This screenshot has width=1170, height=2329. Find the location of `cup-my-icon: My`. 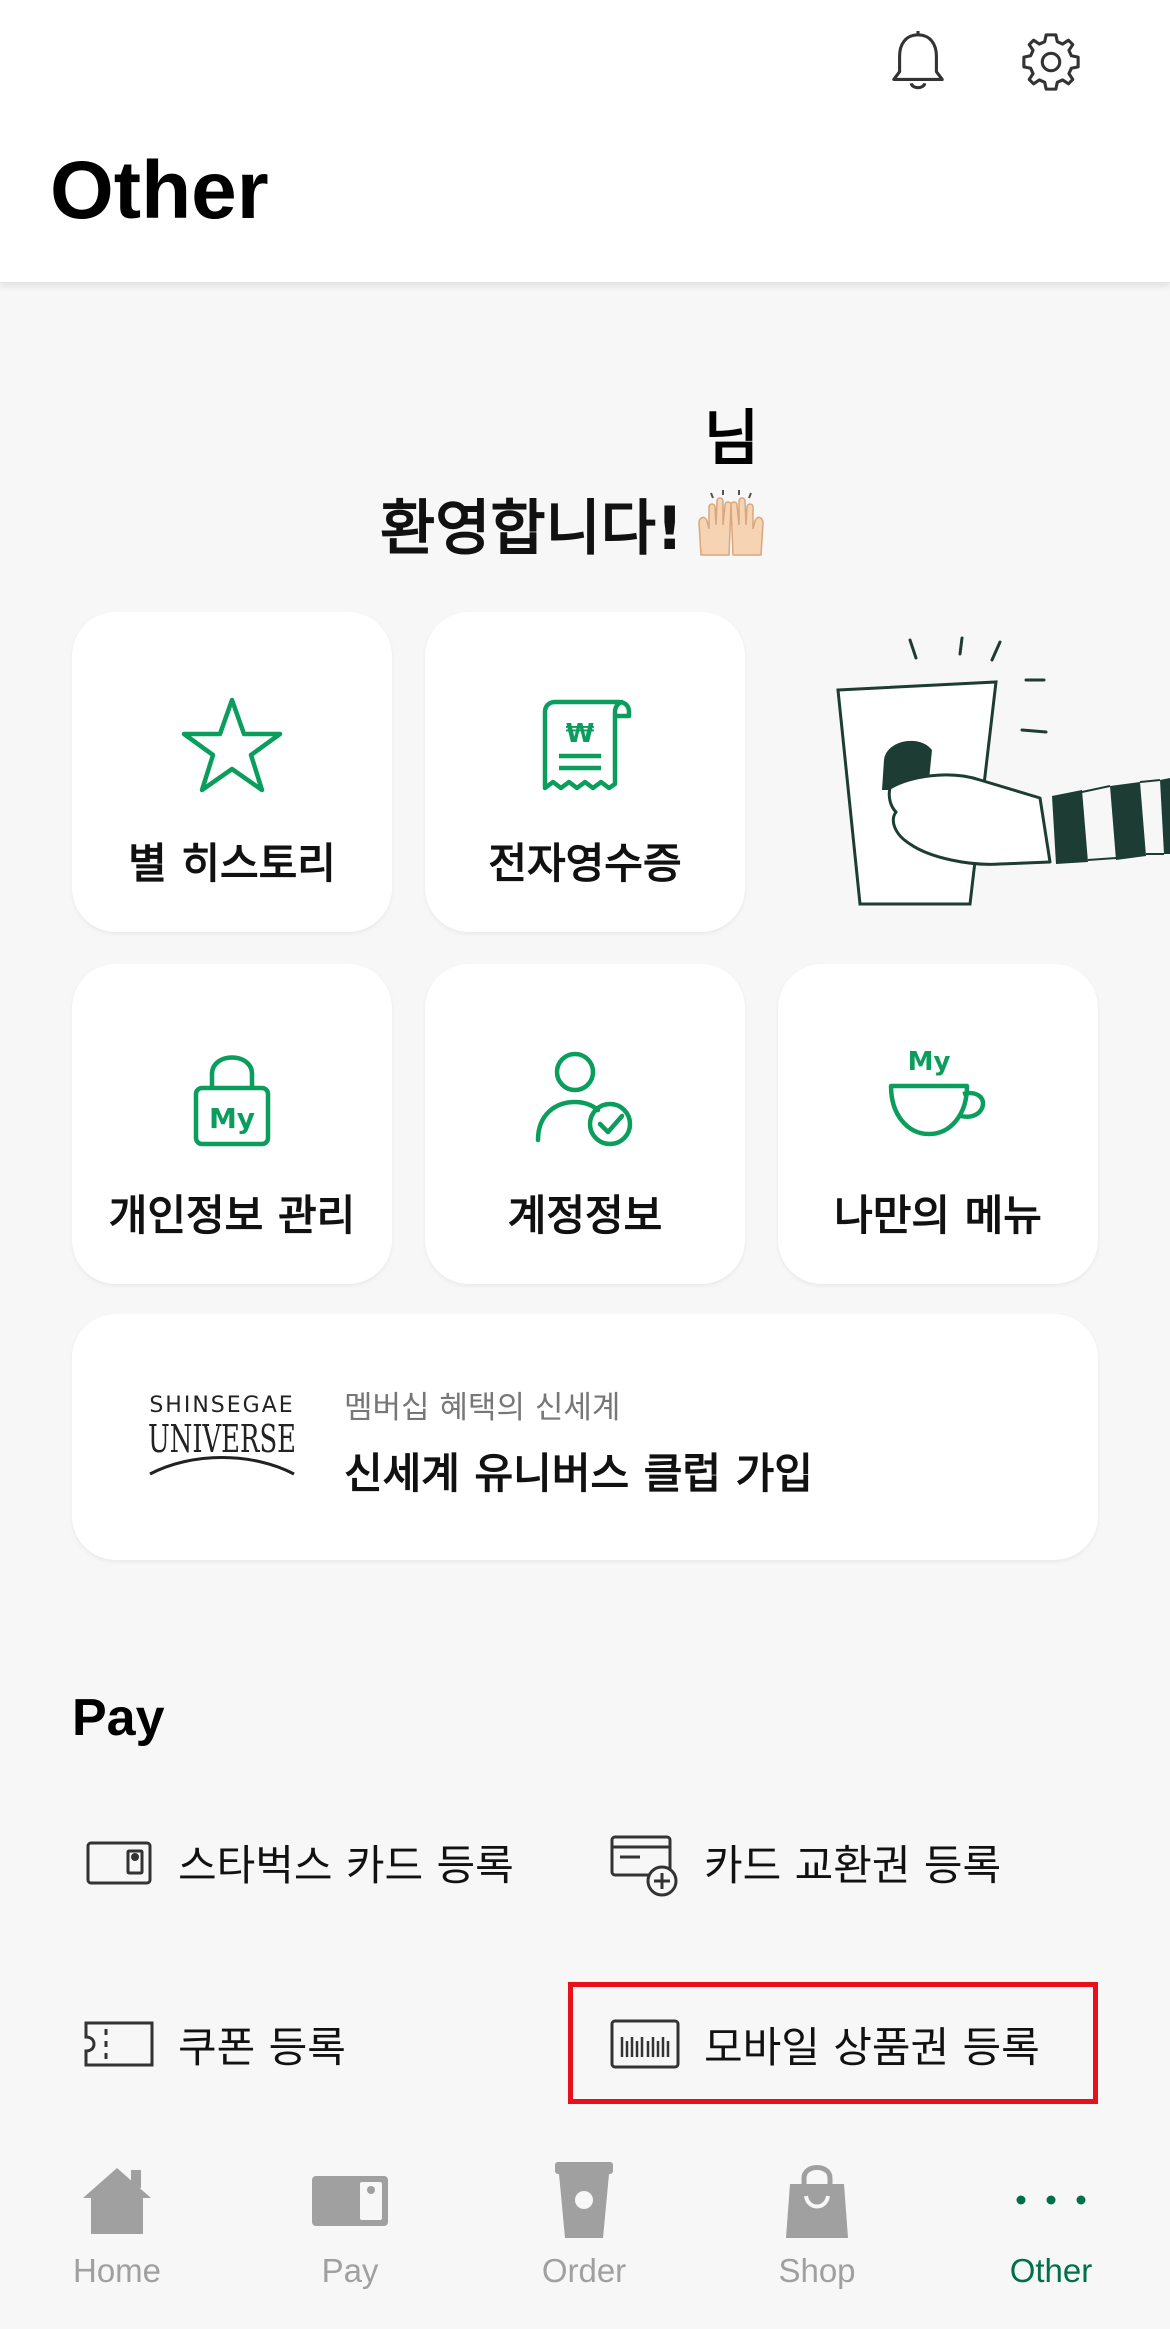

cup-my-icon: My is located at coordinates (938, 1099).